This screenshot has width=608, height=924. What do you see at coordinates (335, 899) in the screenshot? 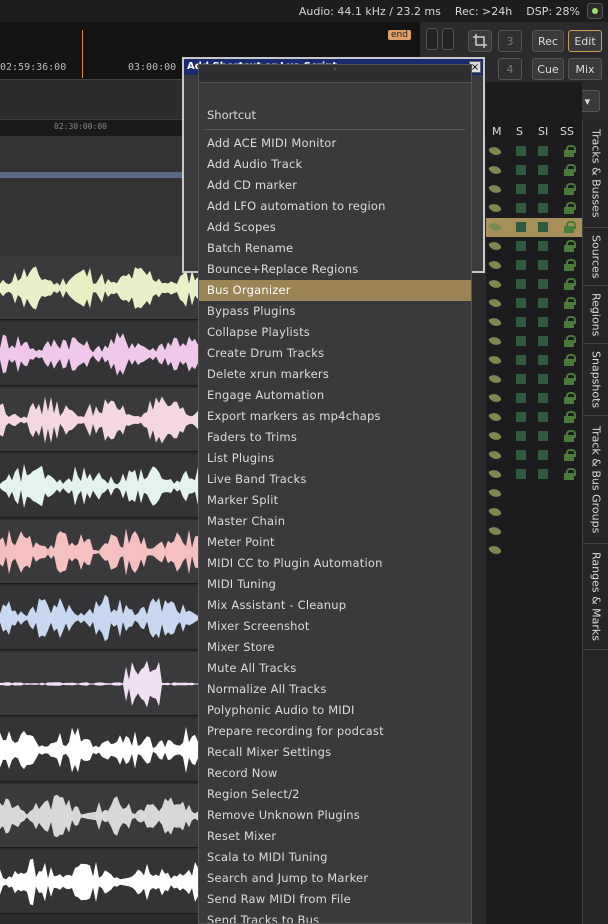
I see `menu-item: Send Raw MIDI from File` at bounding box center [335, 899].